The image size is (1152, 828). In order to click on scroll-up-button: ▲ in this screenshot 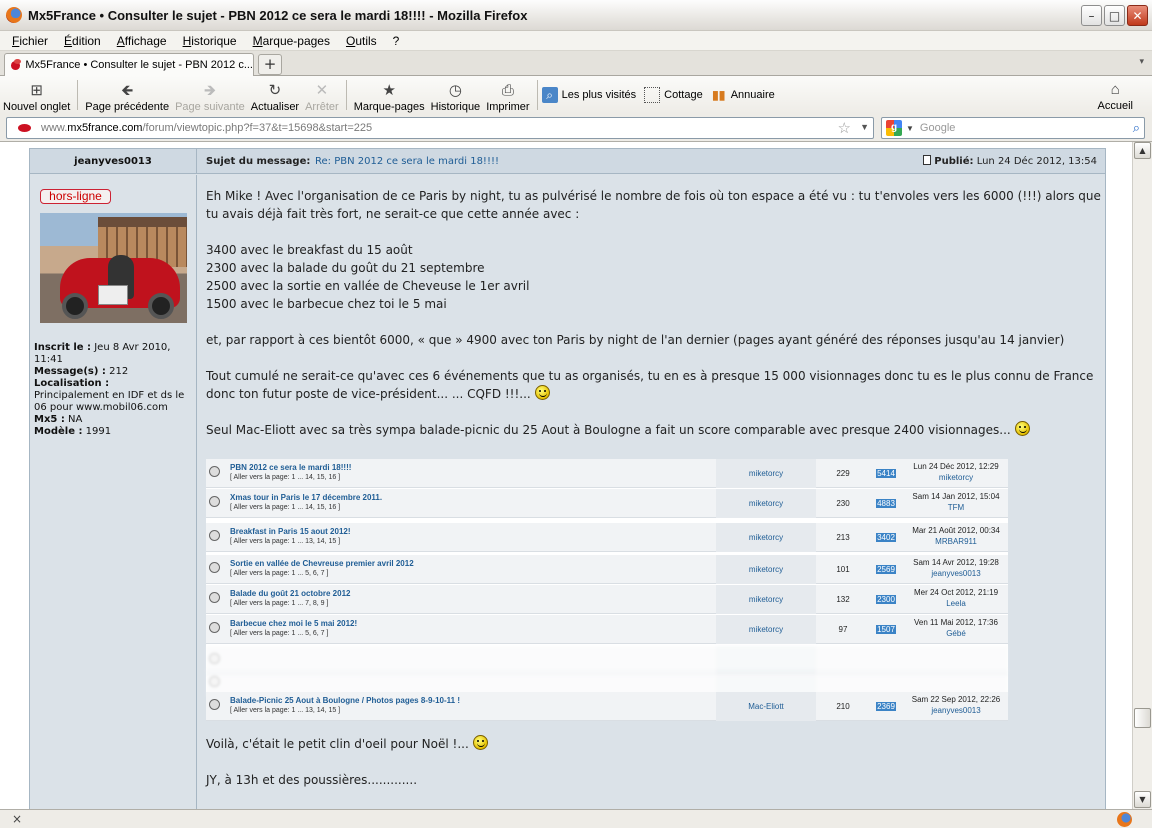, I will do `click(1142, 150)`.